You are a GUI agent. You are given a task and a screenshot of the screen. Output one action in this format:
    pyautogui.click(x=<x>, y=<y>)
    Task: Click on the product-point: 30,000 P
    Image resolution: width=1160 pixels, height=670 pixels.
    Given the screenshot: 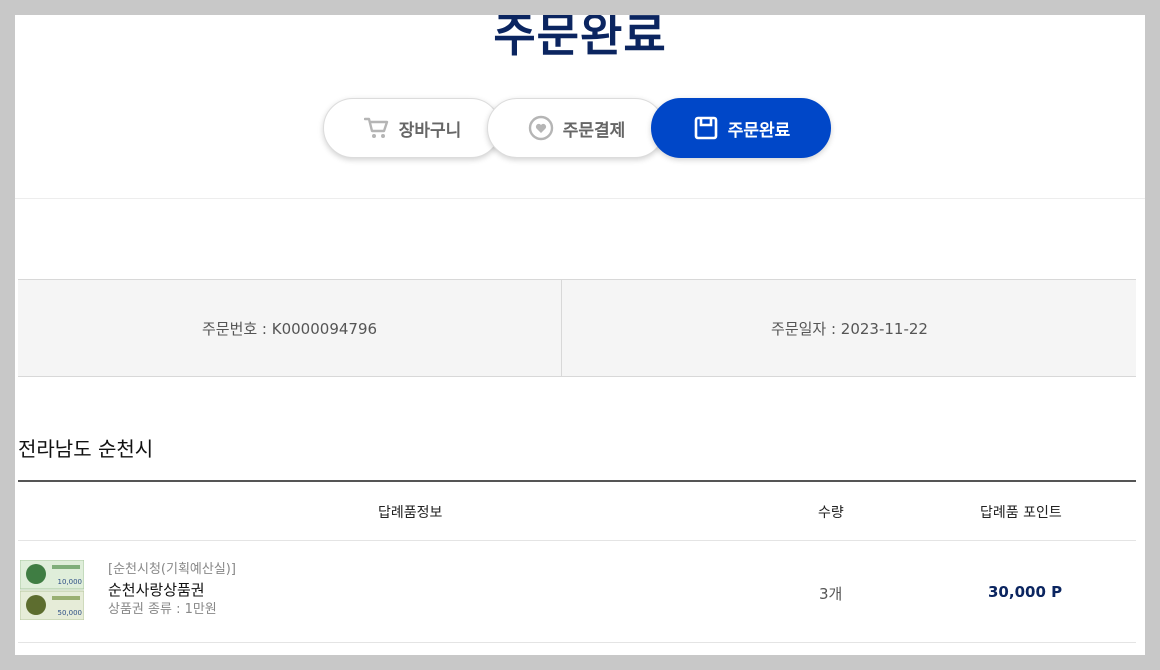 What is the action you would take?
    pyautogui.click(x=1025, y=592)
    